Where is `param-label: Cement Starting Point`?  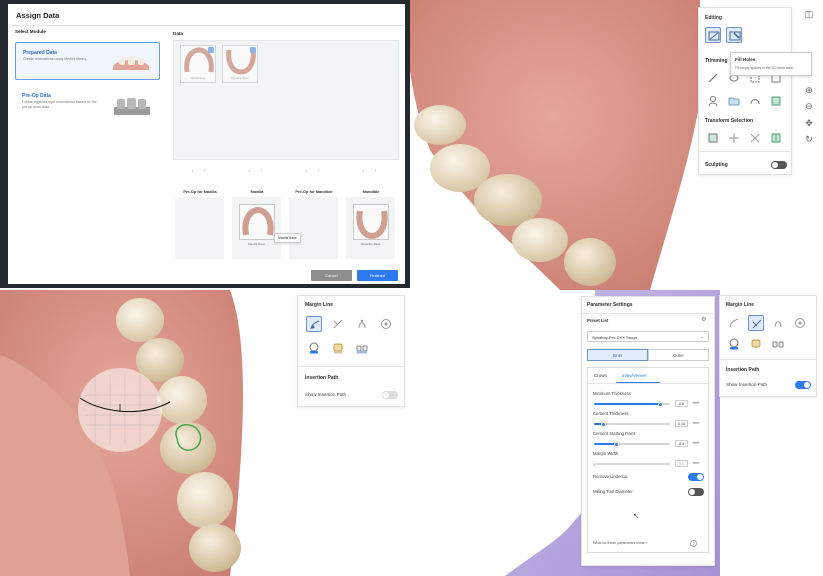
param-label: Cement Starting Point is located at coordinates (614, 433).